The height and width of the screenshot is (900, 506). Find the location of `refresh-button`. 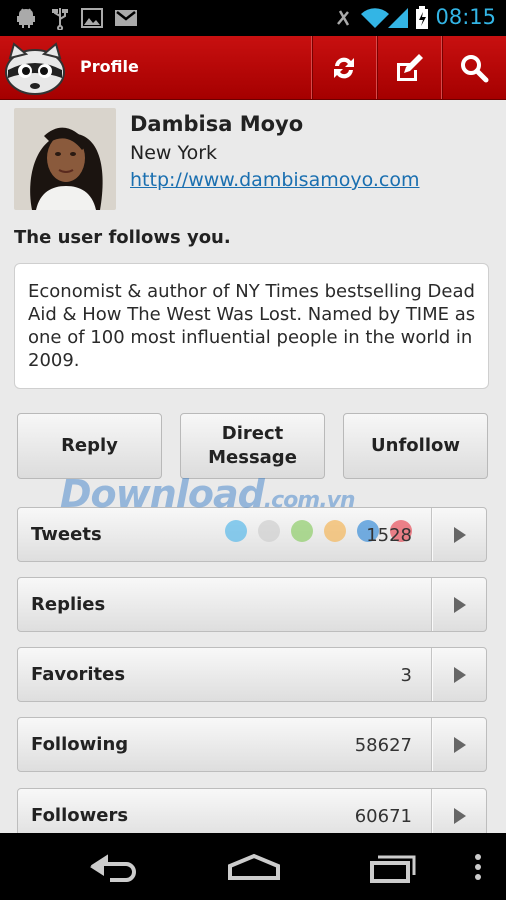

refresh-button is located at coordinates (343, 67).